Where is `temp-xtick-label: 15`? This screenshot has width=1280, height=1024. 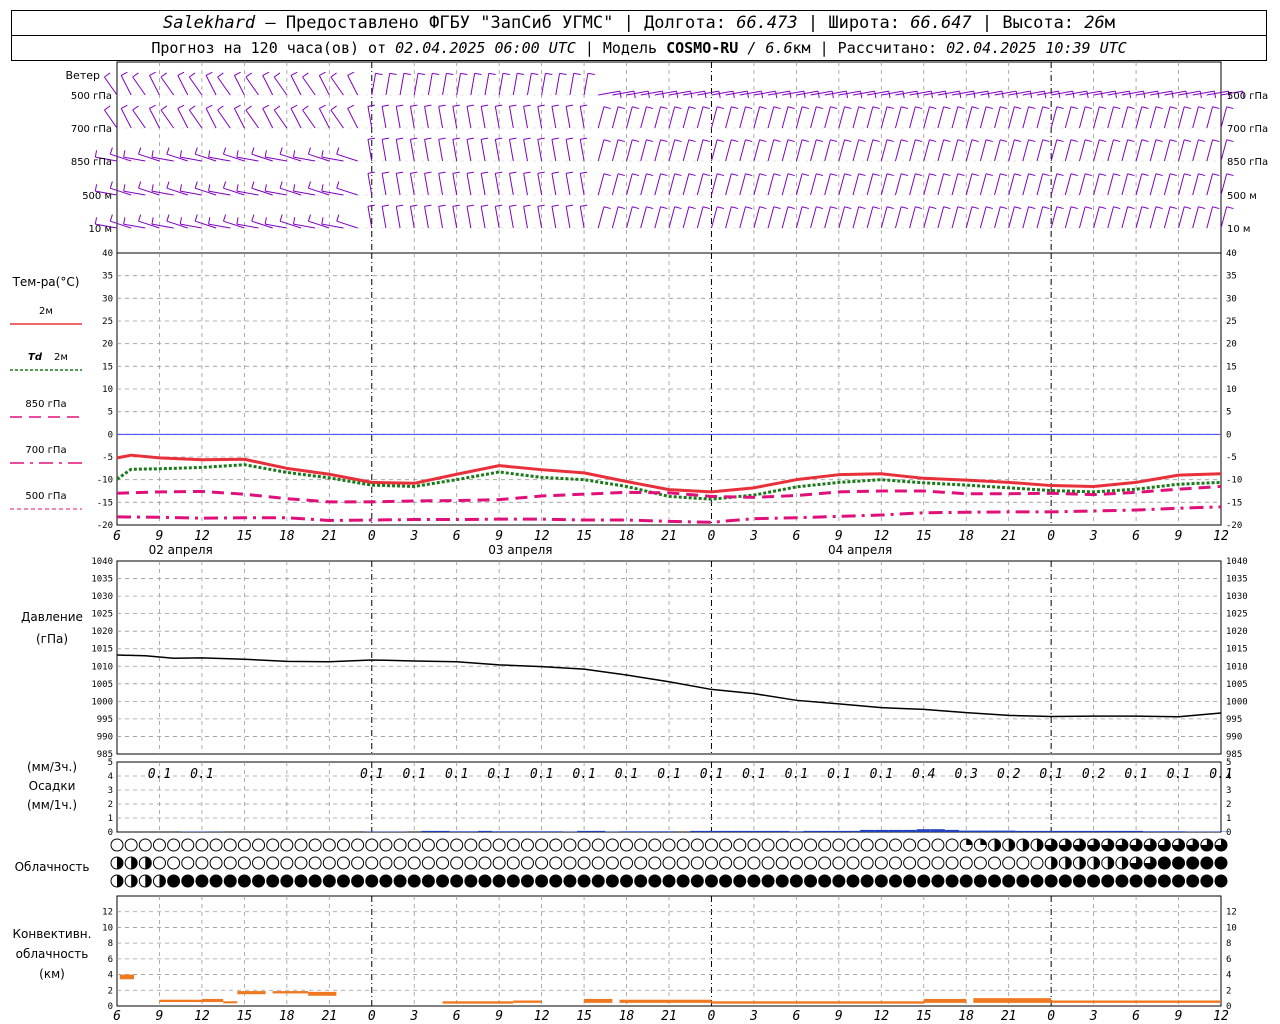
temp-xtick-label: 15 is located at coordinates (924, 536).